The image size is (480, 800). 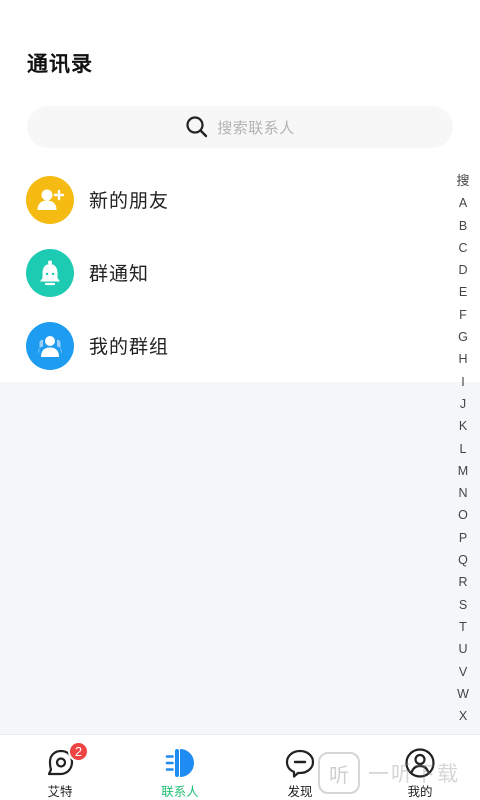 I want to click on index-letter: J, so click(x=463, y=404).